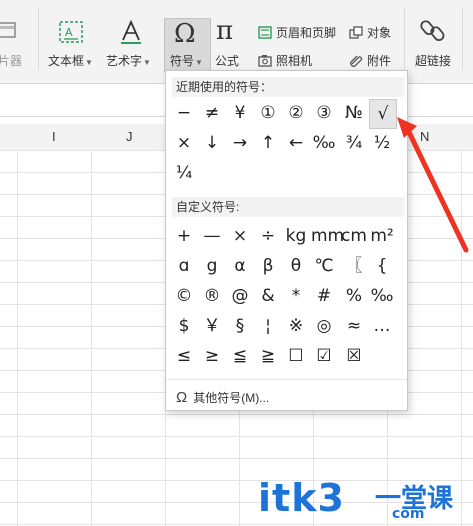 The height and width of the screenshot is (526, 473). What do you see at coordinates (301, 498) in the screenshot?
I see `watermark-logo: itk3` at bounding box center [301, 498].